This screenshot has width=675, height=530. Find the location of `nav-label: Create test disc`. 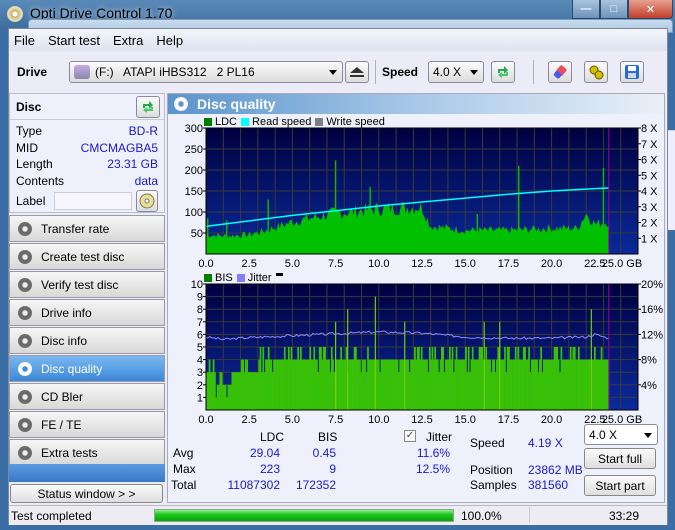

nav-label: Create test disc is located at coordinates (83, 256).